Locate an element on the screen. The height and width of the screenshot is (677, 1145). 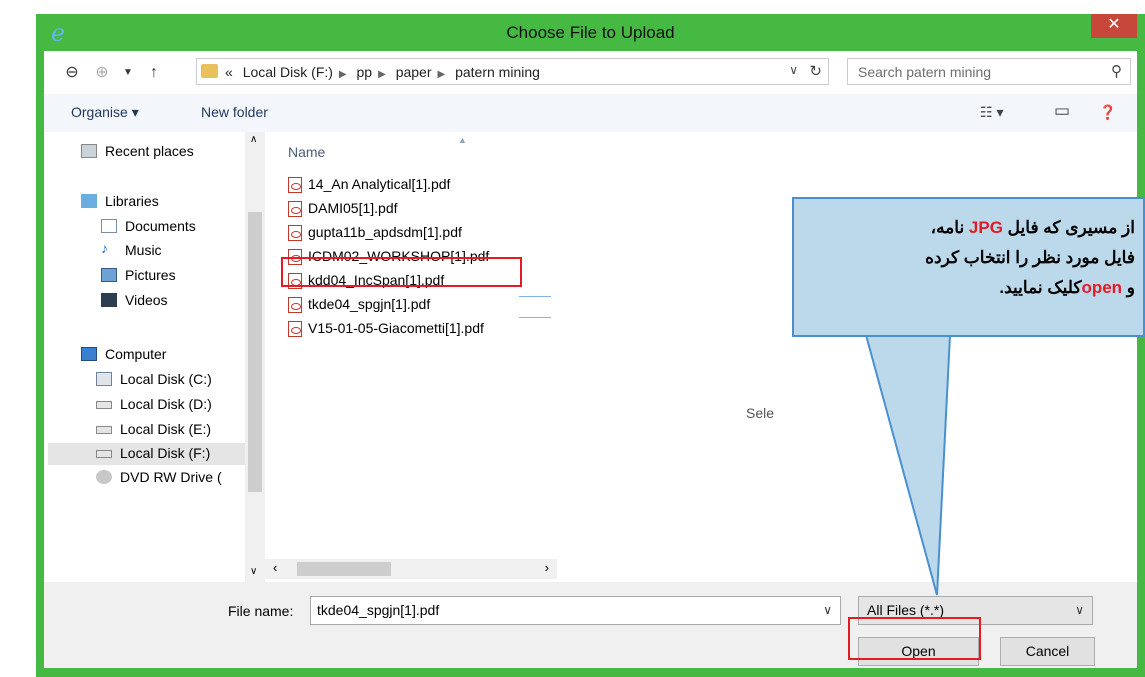
callout-text-part: کلیک نمایید. is located at coordinates (1040, 287).